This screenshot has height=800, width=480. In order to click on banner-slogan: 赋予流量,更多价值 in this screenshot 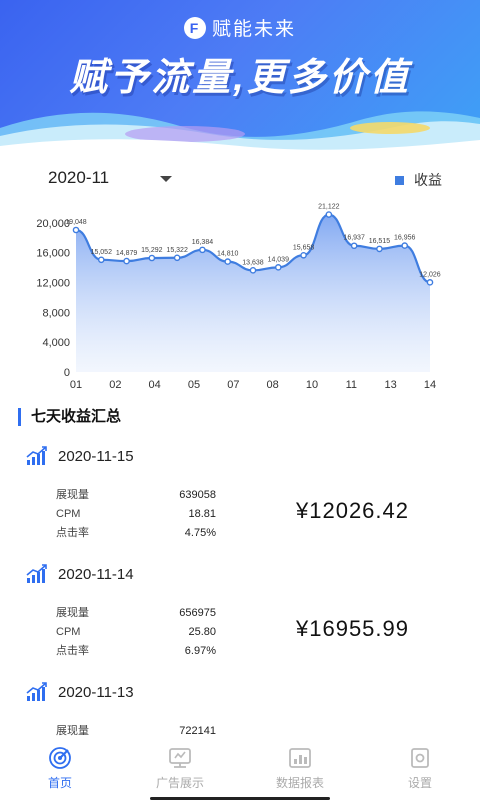, I will do `click(240, 78)`.